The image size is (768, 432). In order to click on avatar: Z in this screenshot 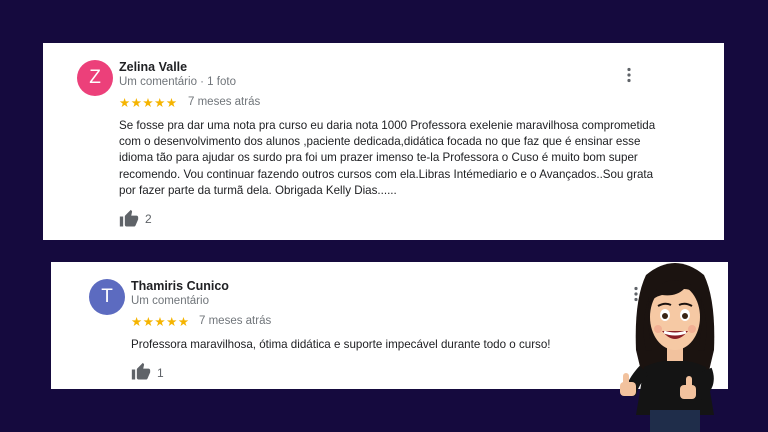, I will do `click(95, 78)`.